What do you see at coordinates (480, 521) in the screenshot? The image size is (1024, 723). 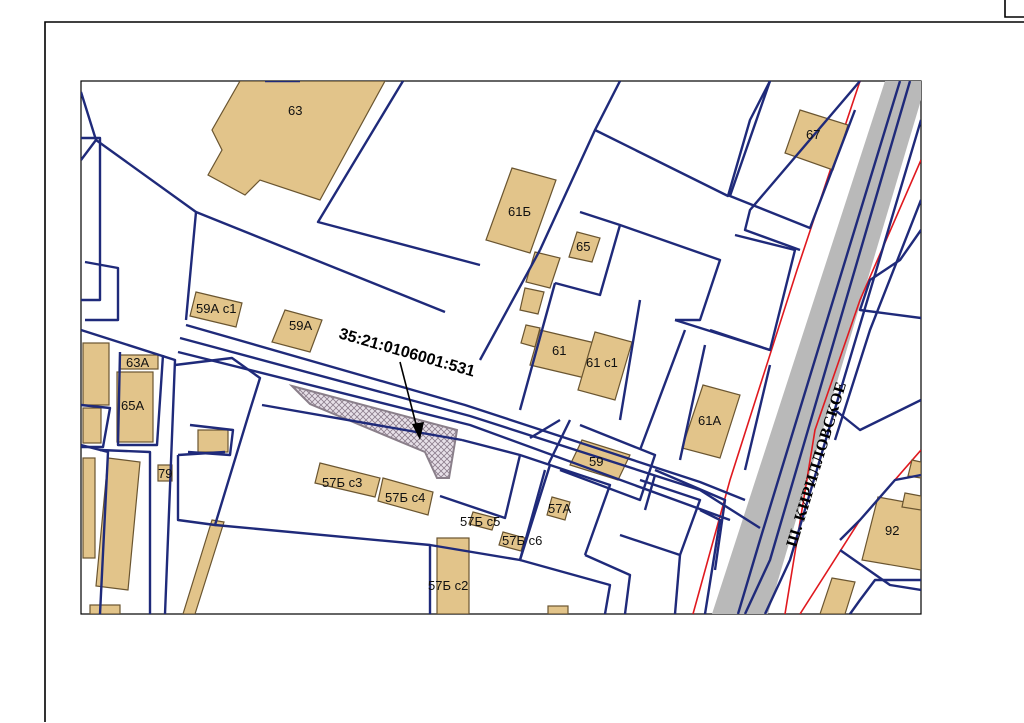 I see `label-57bc5: 57Б с5` at bounding box center [480, 521].